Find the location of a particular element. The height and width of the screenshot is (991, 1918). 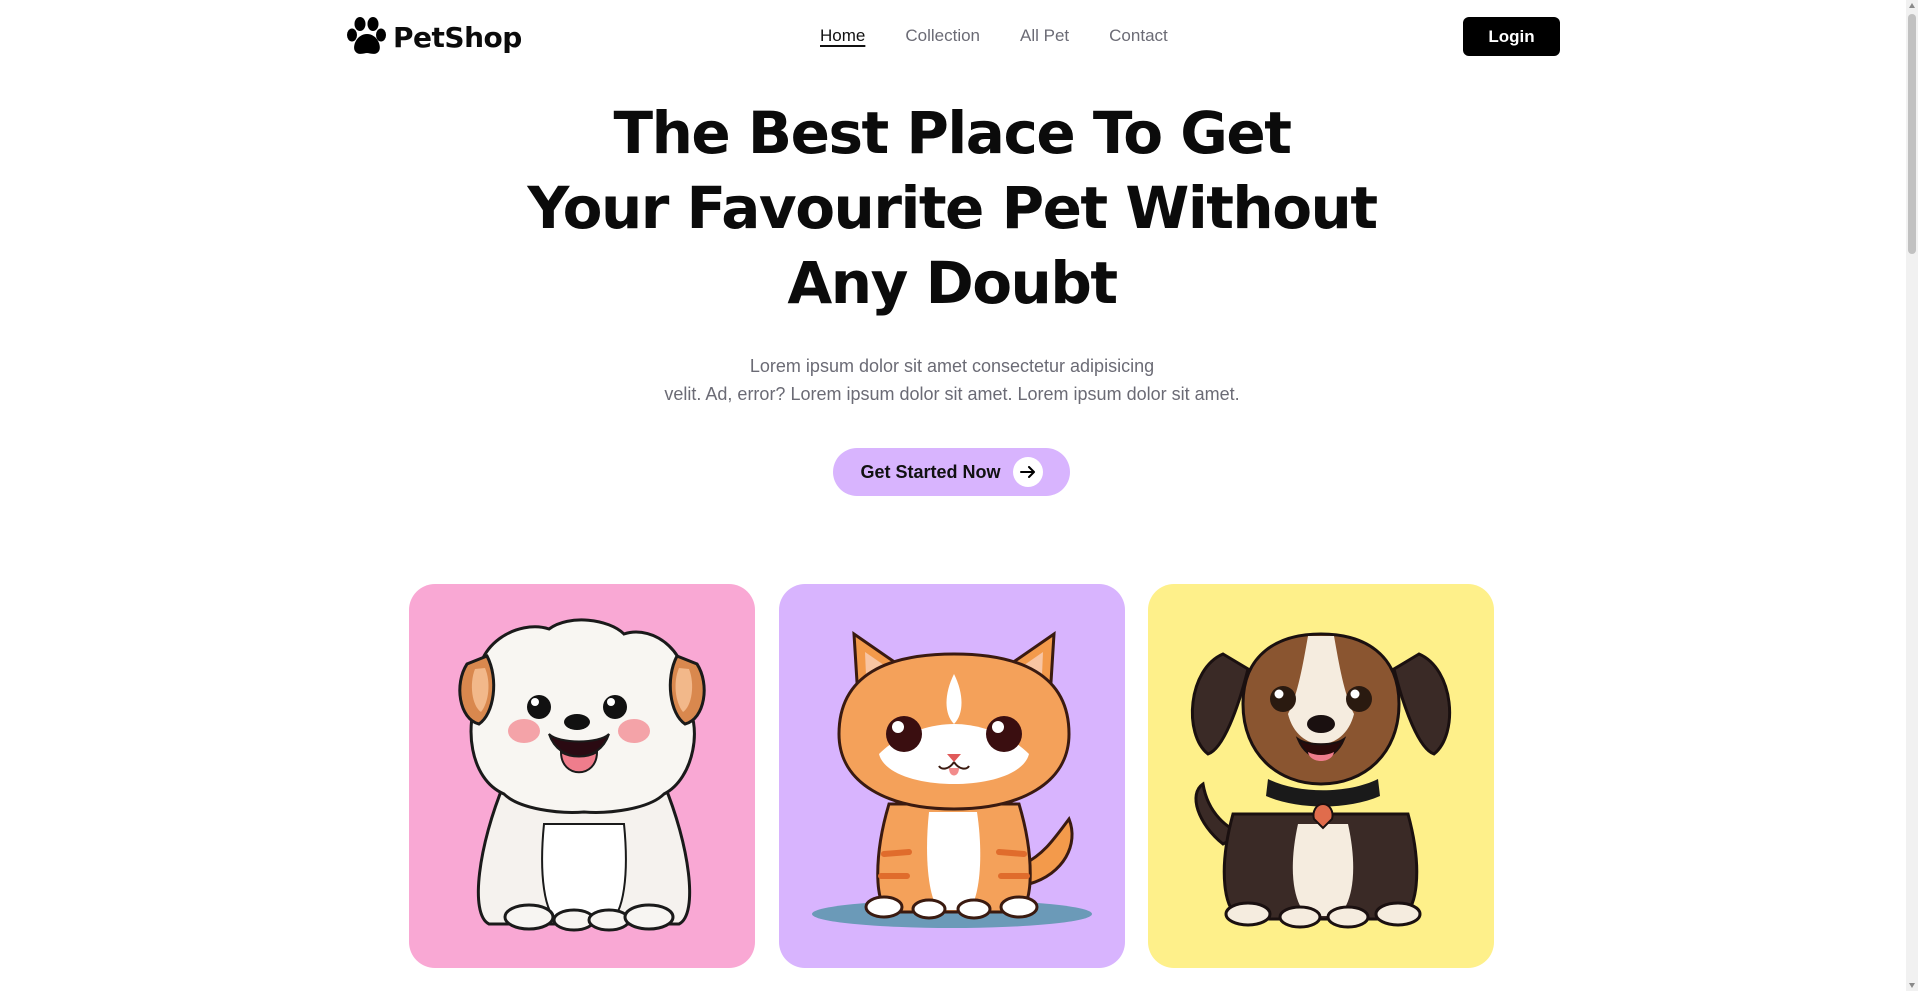

hero-title-line: Any Doubt is located at coordinates (952, 283).